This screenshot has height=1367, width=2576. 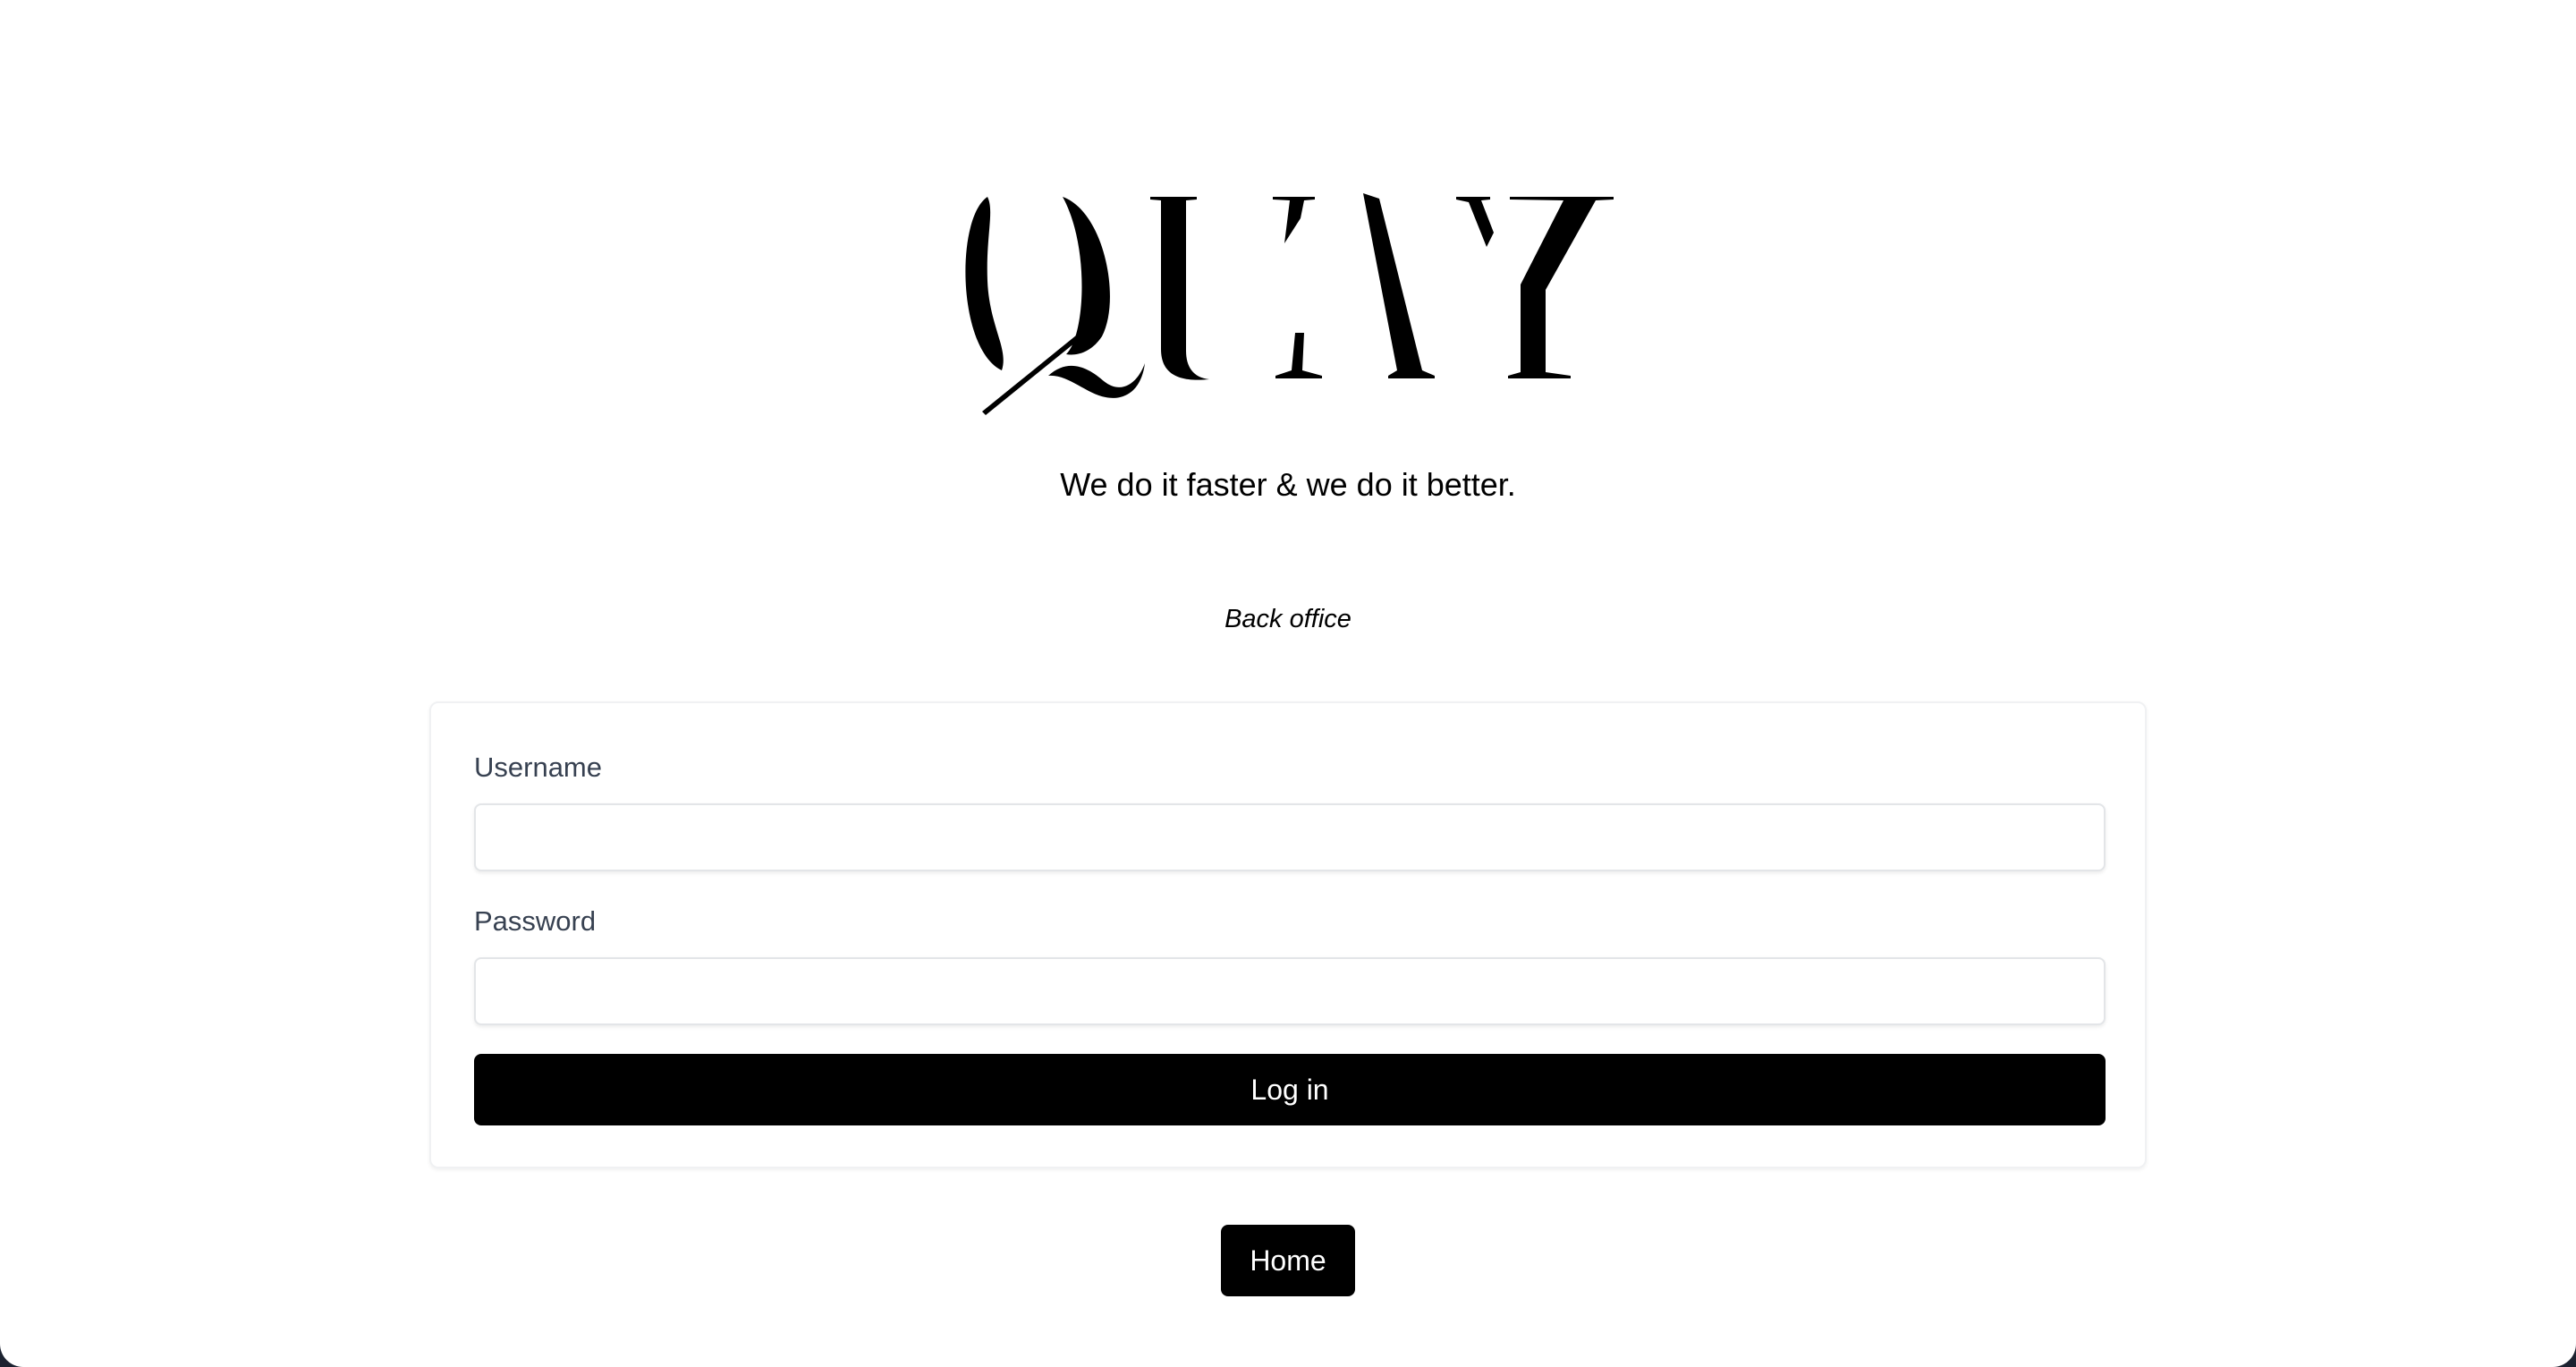 I want to click on password-input, so click(x=1290, y=991).